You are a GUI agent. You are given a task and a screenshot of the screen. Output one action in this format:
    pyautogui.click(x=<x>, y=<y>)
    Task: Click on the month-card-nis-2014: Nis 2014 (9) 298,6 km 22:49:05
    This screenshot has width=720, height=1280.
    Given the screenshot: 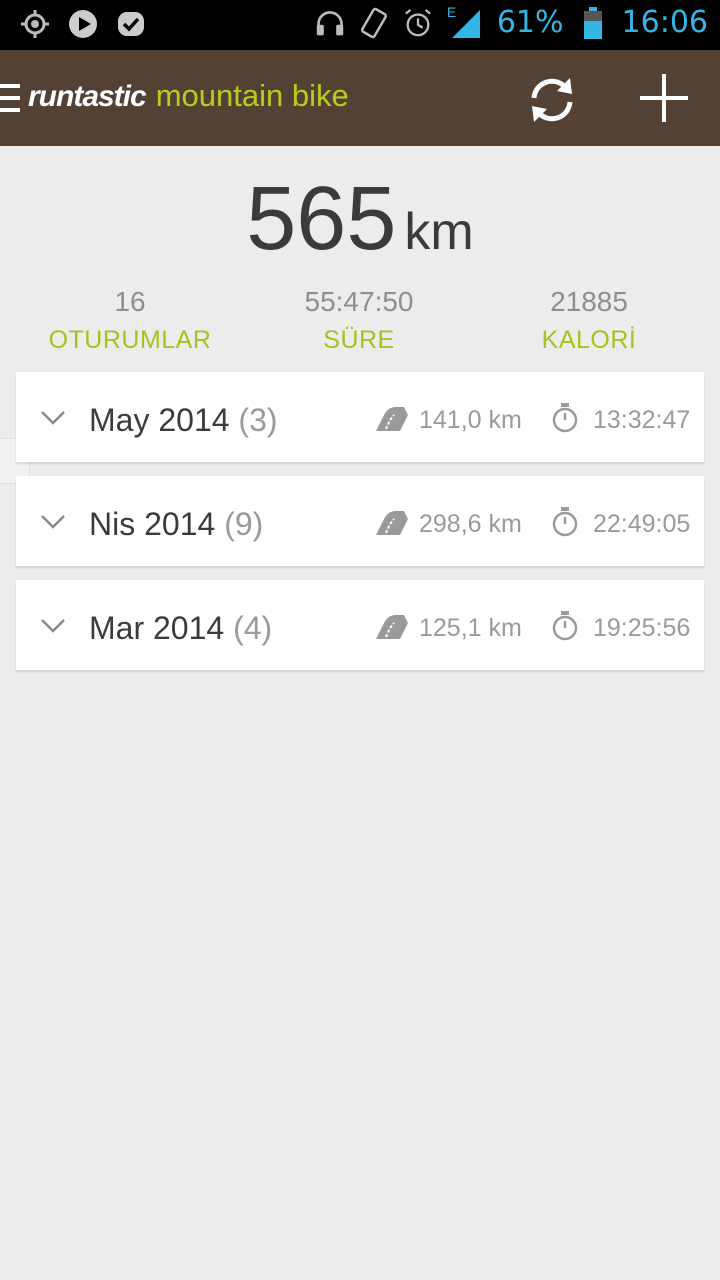 What is the action you would take?
    pyautogui.click(x=360, y=521)
    